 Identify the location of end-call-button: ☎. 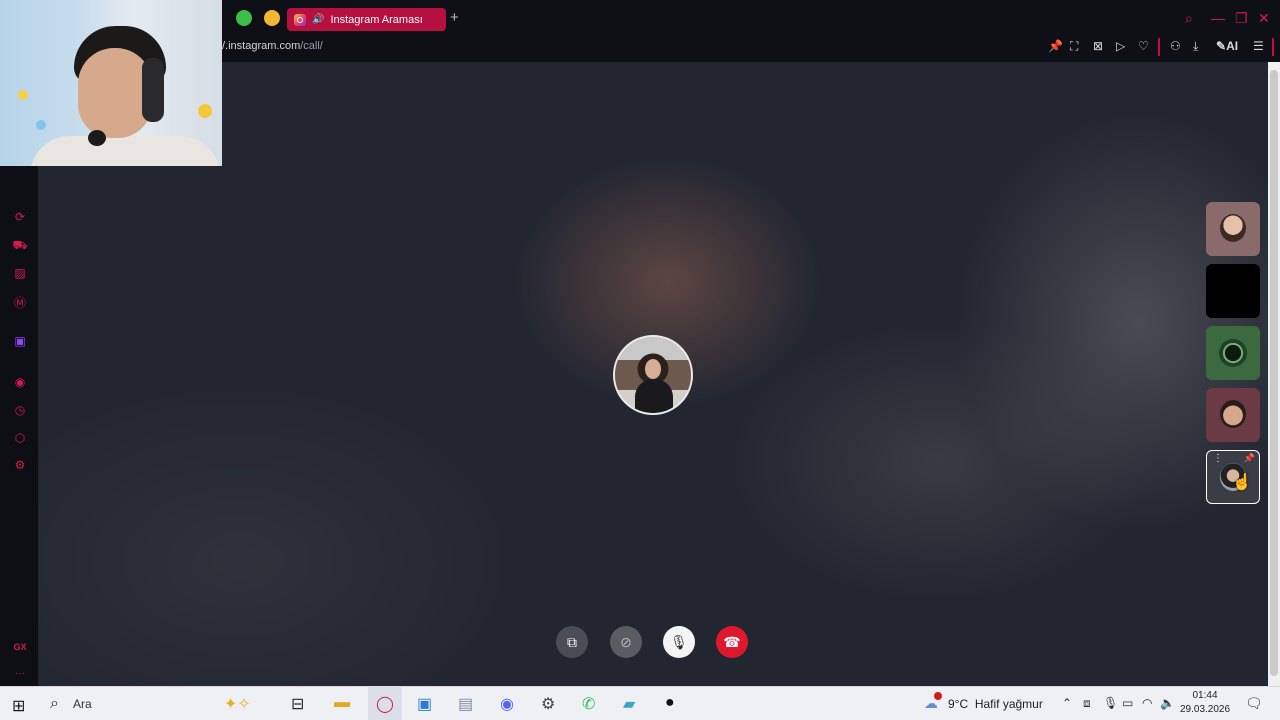
(732, 642).